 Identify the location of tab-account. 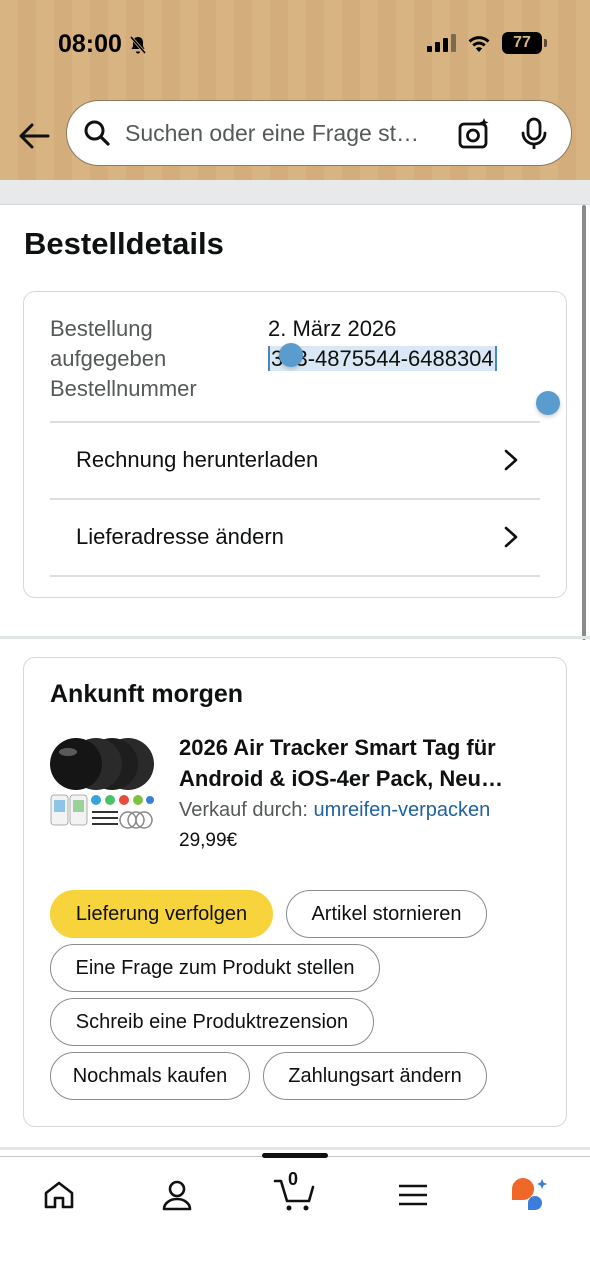
(177, 1195).